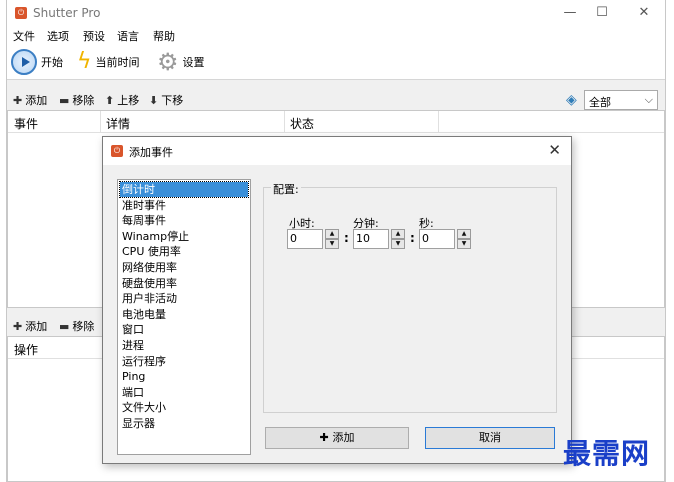 The image size is (674, 482). What do you see at coordinates (24, 36) in the screenshot?
I see `menu-file: 文件` at bounding box center [24, 36].